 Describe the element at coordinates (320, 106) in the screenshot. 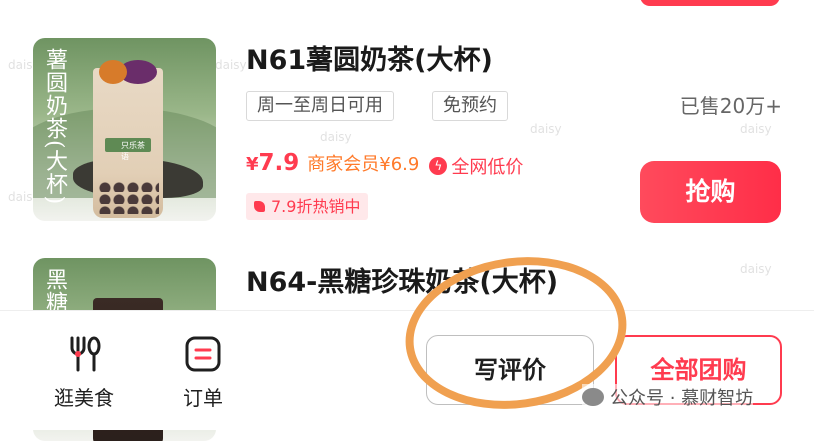

I see `tag-availability: 周一至周日可用` at that location.